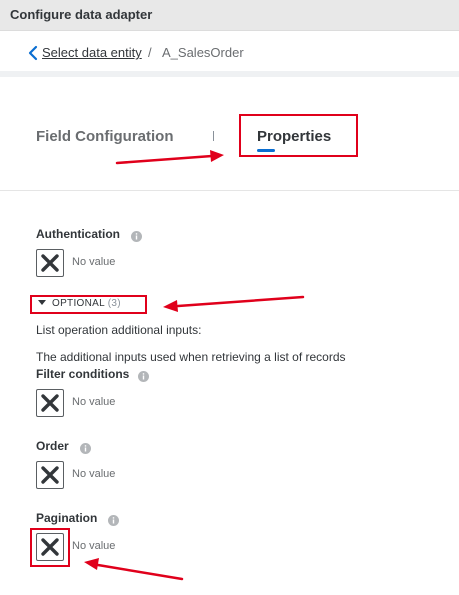 This screenshot has width=459, height=595. I want to click on tab-divider, so click(213, 136).